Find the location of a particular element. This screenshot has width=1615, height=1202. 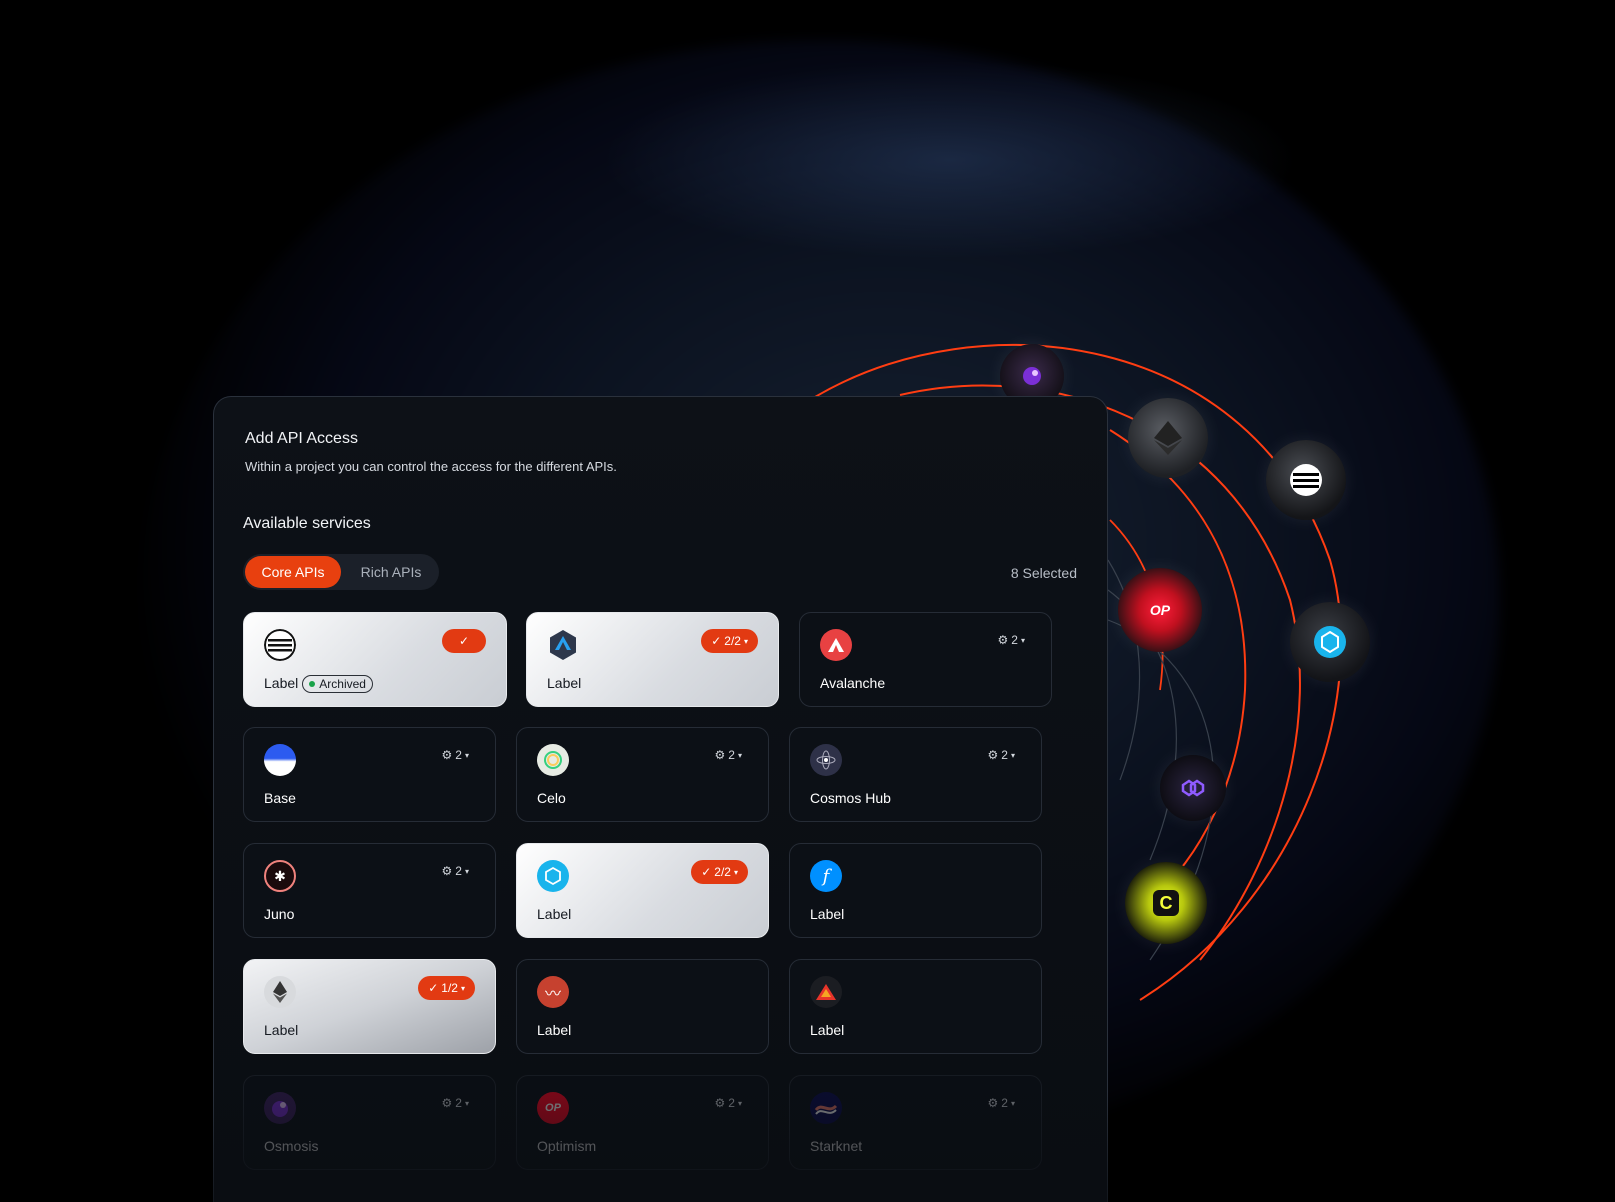

celo-node-icon: C is located at coordinates (1166, 903).